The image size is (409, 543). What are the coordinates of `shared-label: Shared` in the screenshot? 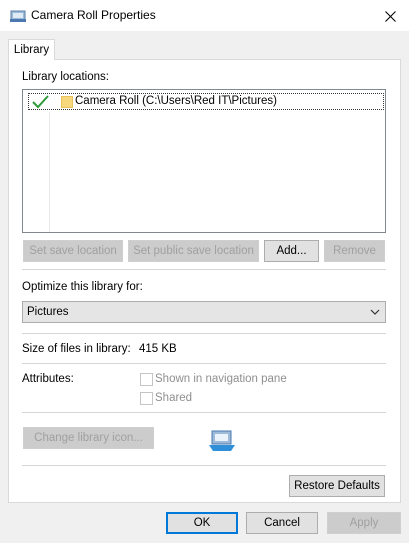 It's located at (174, 398).